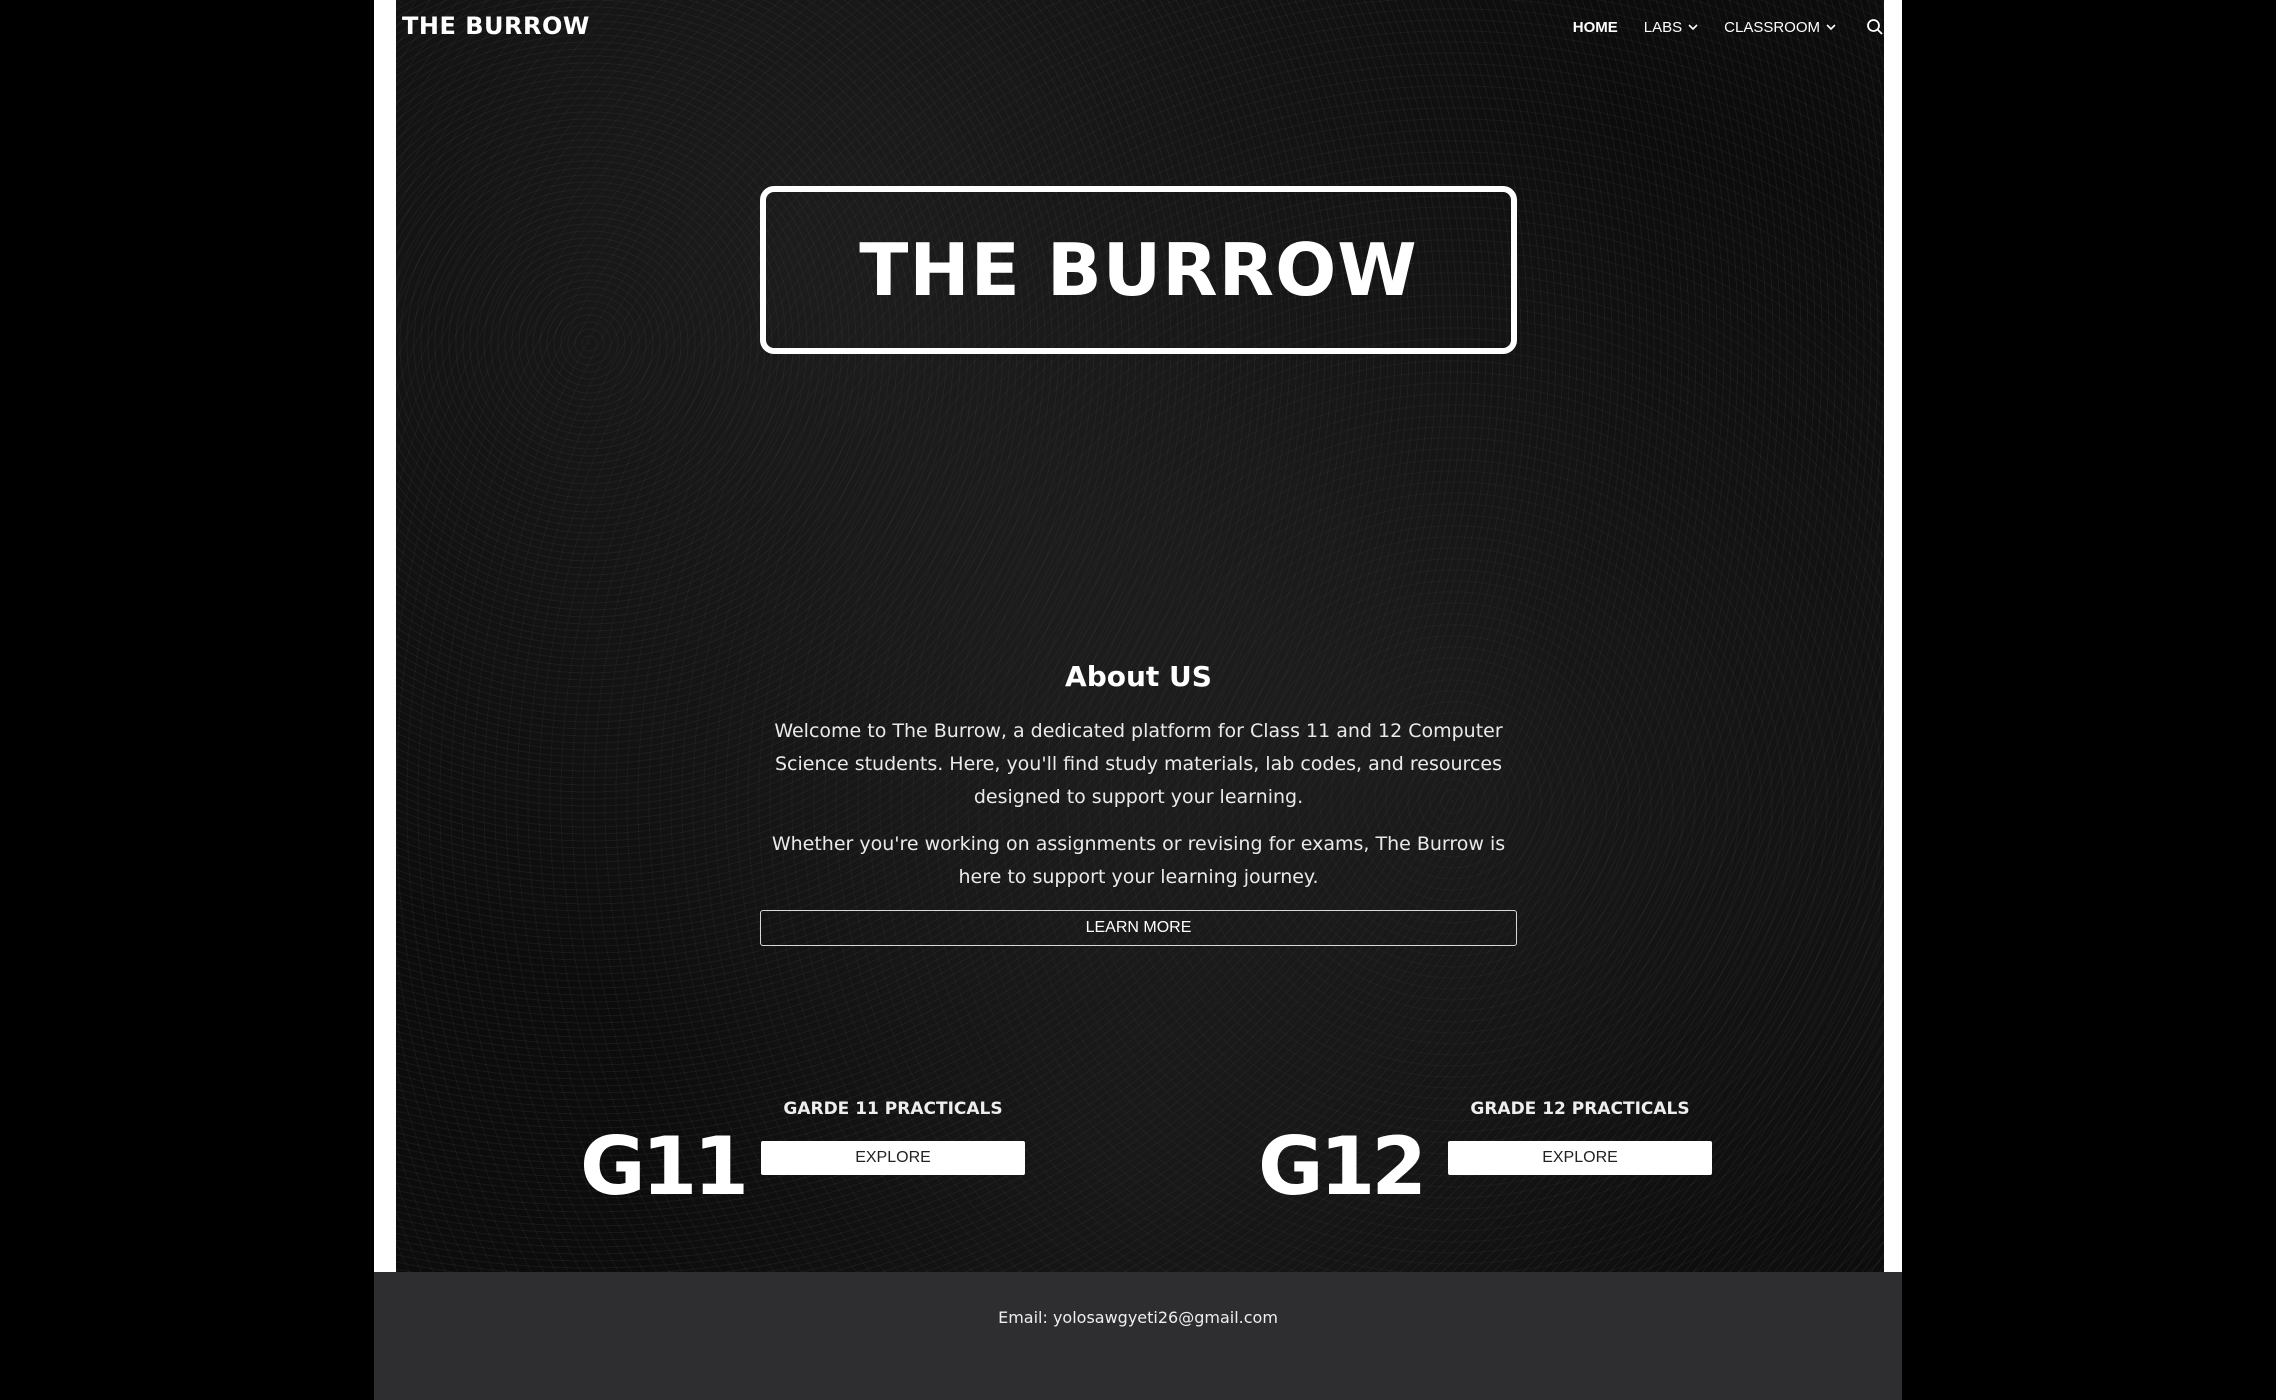  What do you see at coordinates (893, 1158) in the screenshot?
I see `grade-11-explore-button: EXPLORE` at bounding box center [893, 1158].